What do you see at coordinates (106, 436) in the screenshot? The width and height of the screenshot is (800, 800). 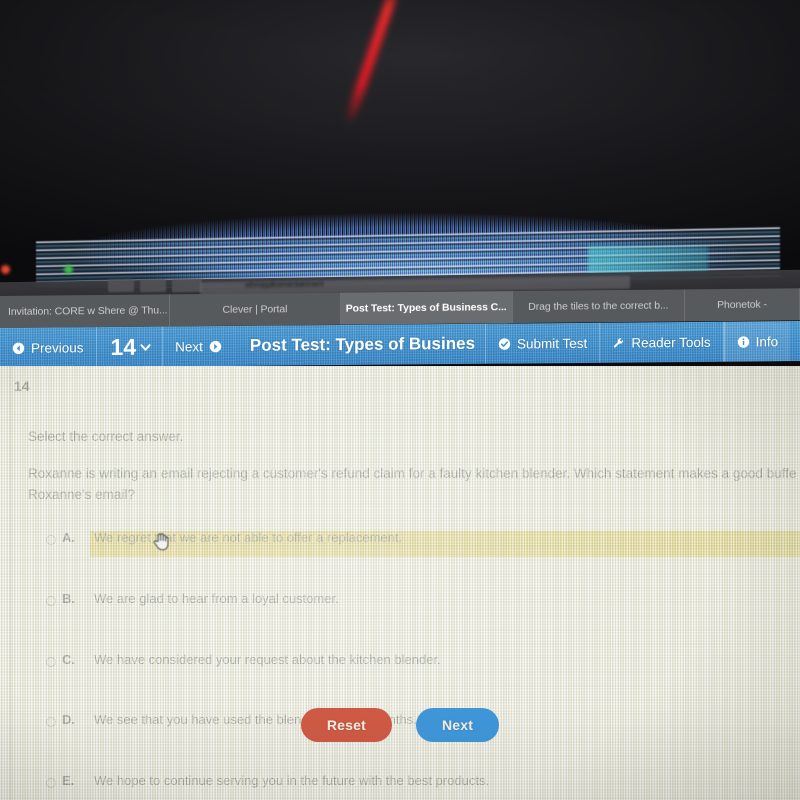 I see `instruction-text: Select the correct answer.` at bounding box center [106, 436].